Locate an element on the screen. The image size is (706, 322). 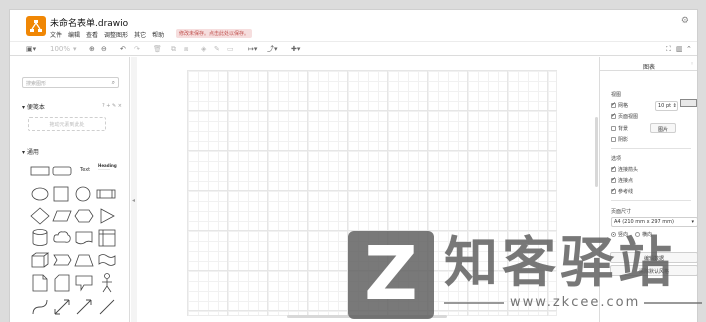
format-panel-icon: ▥ is located at coordinates (679, 49).